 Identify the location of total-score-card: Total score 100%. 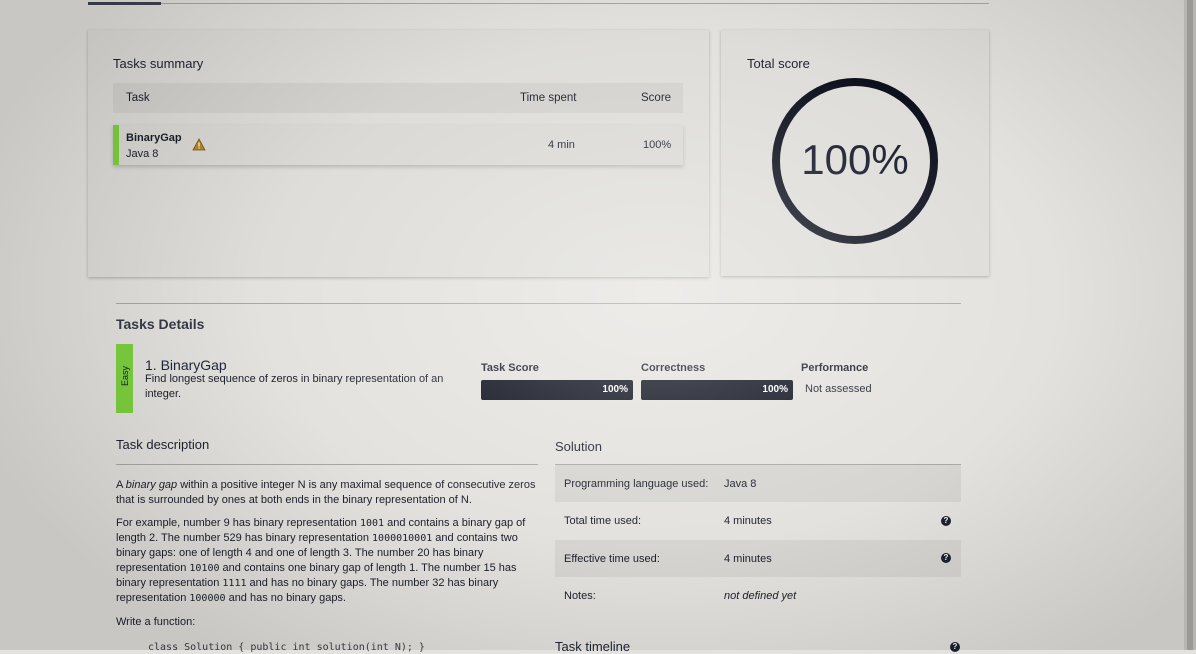
(855, 153).